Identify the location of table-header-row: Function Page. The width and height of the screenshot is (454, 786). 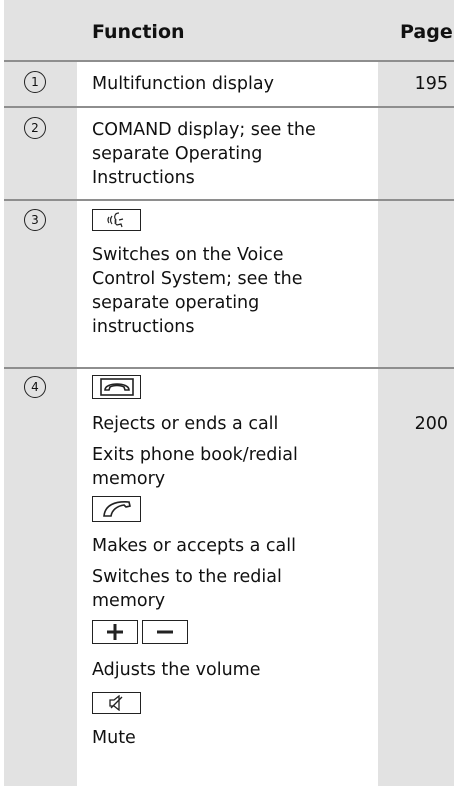
(229, 30).